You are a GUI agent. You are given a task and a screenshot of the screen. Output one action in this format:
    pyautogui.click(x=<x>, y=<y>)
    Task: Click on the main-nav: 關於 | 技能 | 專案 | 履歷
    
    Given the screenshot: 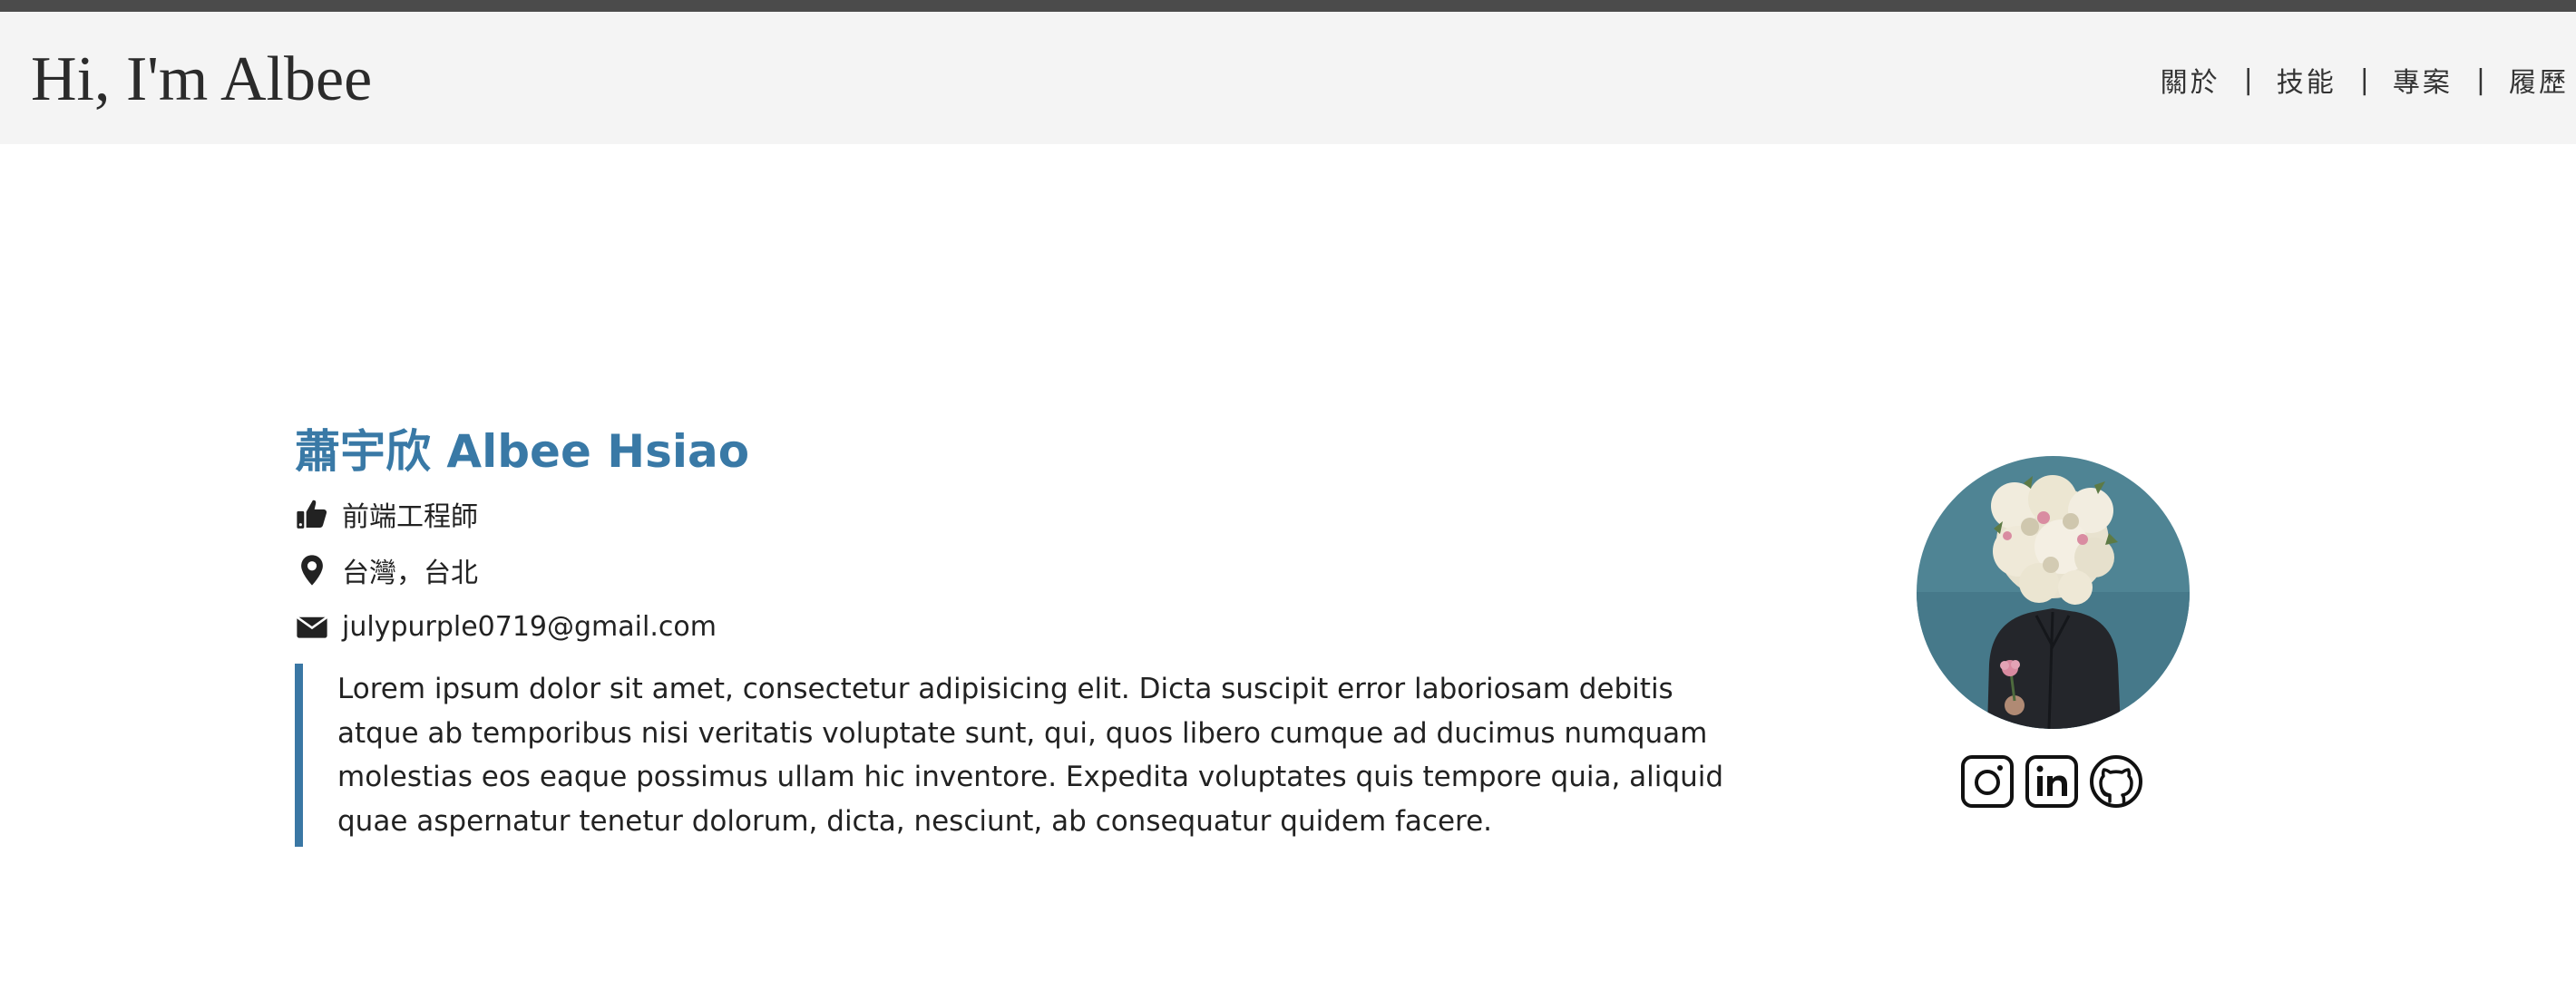 What is the action you would take?
    pyautogui.click(x=2365, y=79)
    